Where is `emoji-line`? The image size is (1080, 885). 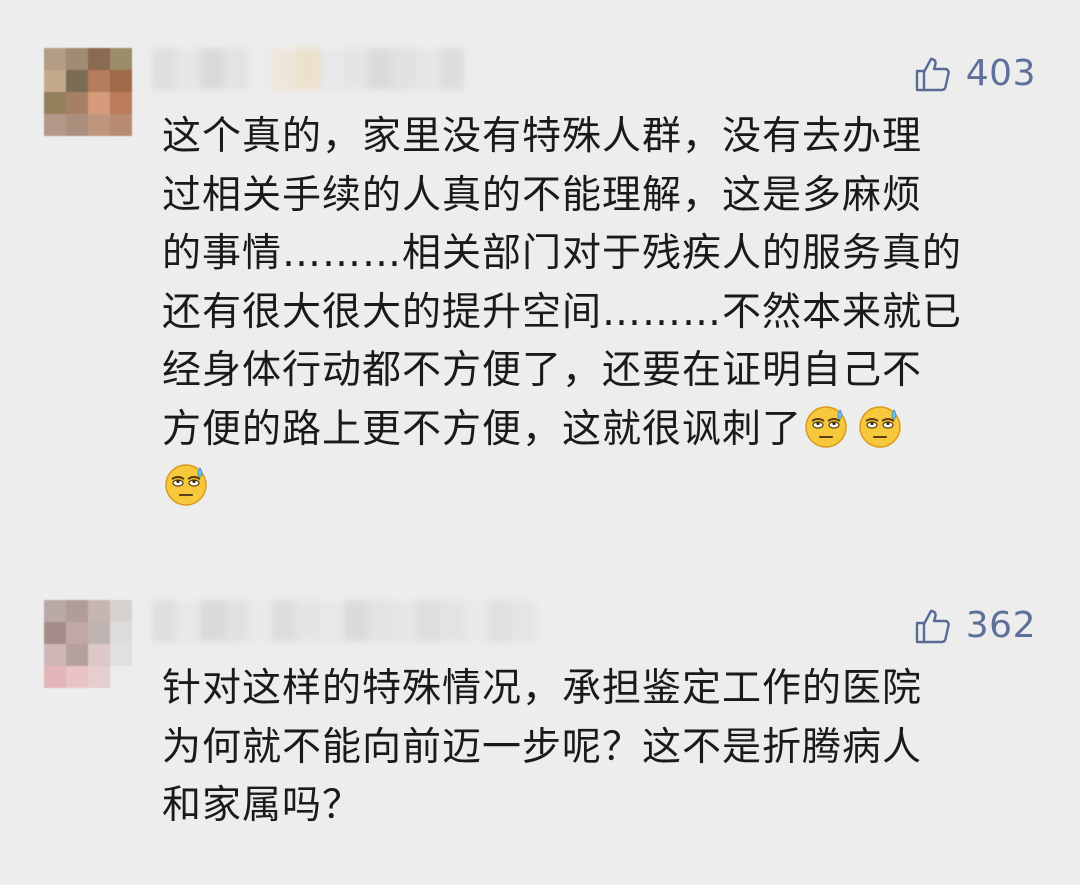 emoji-line is located at coordinates (592, 488).